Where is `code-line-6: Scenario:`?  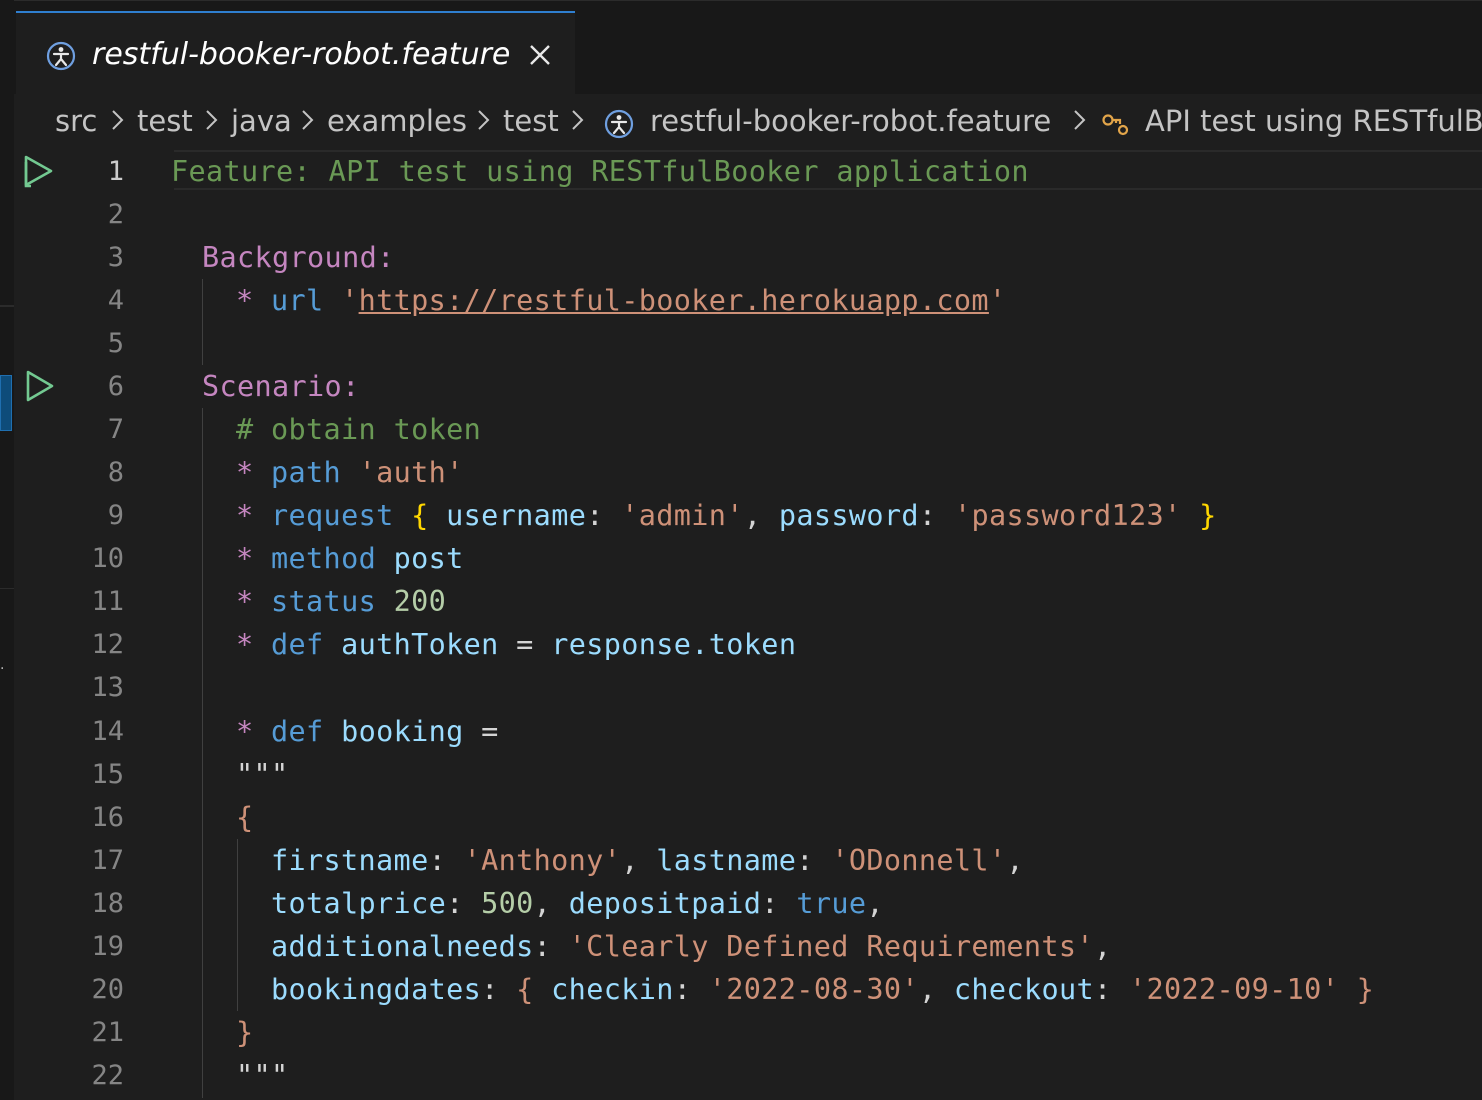
code-line-6: Scenario: is located at coordinates (281, 386).